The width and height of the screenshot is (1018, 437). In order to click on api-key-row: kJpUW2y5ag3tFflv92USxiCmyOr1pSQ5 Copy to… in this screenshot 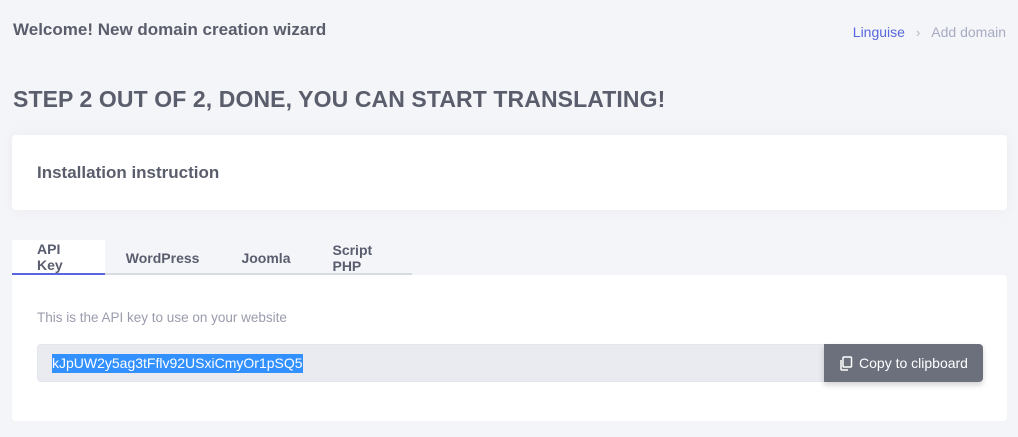, I will do `click(510, 363)`.